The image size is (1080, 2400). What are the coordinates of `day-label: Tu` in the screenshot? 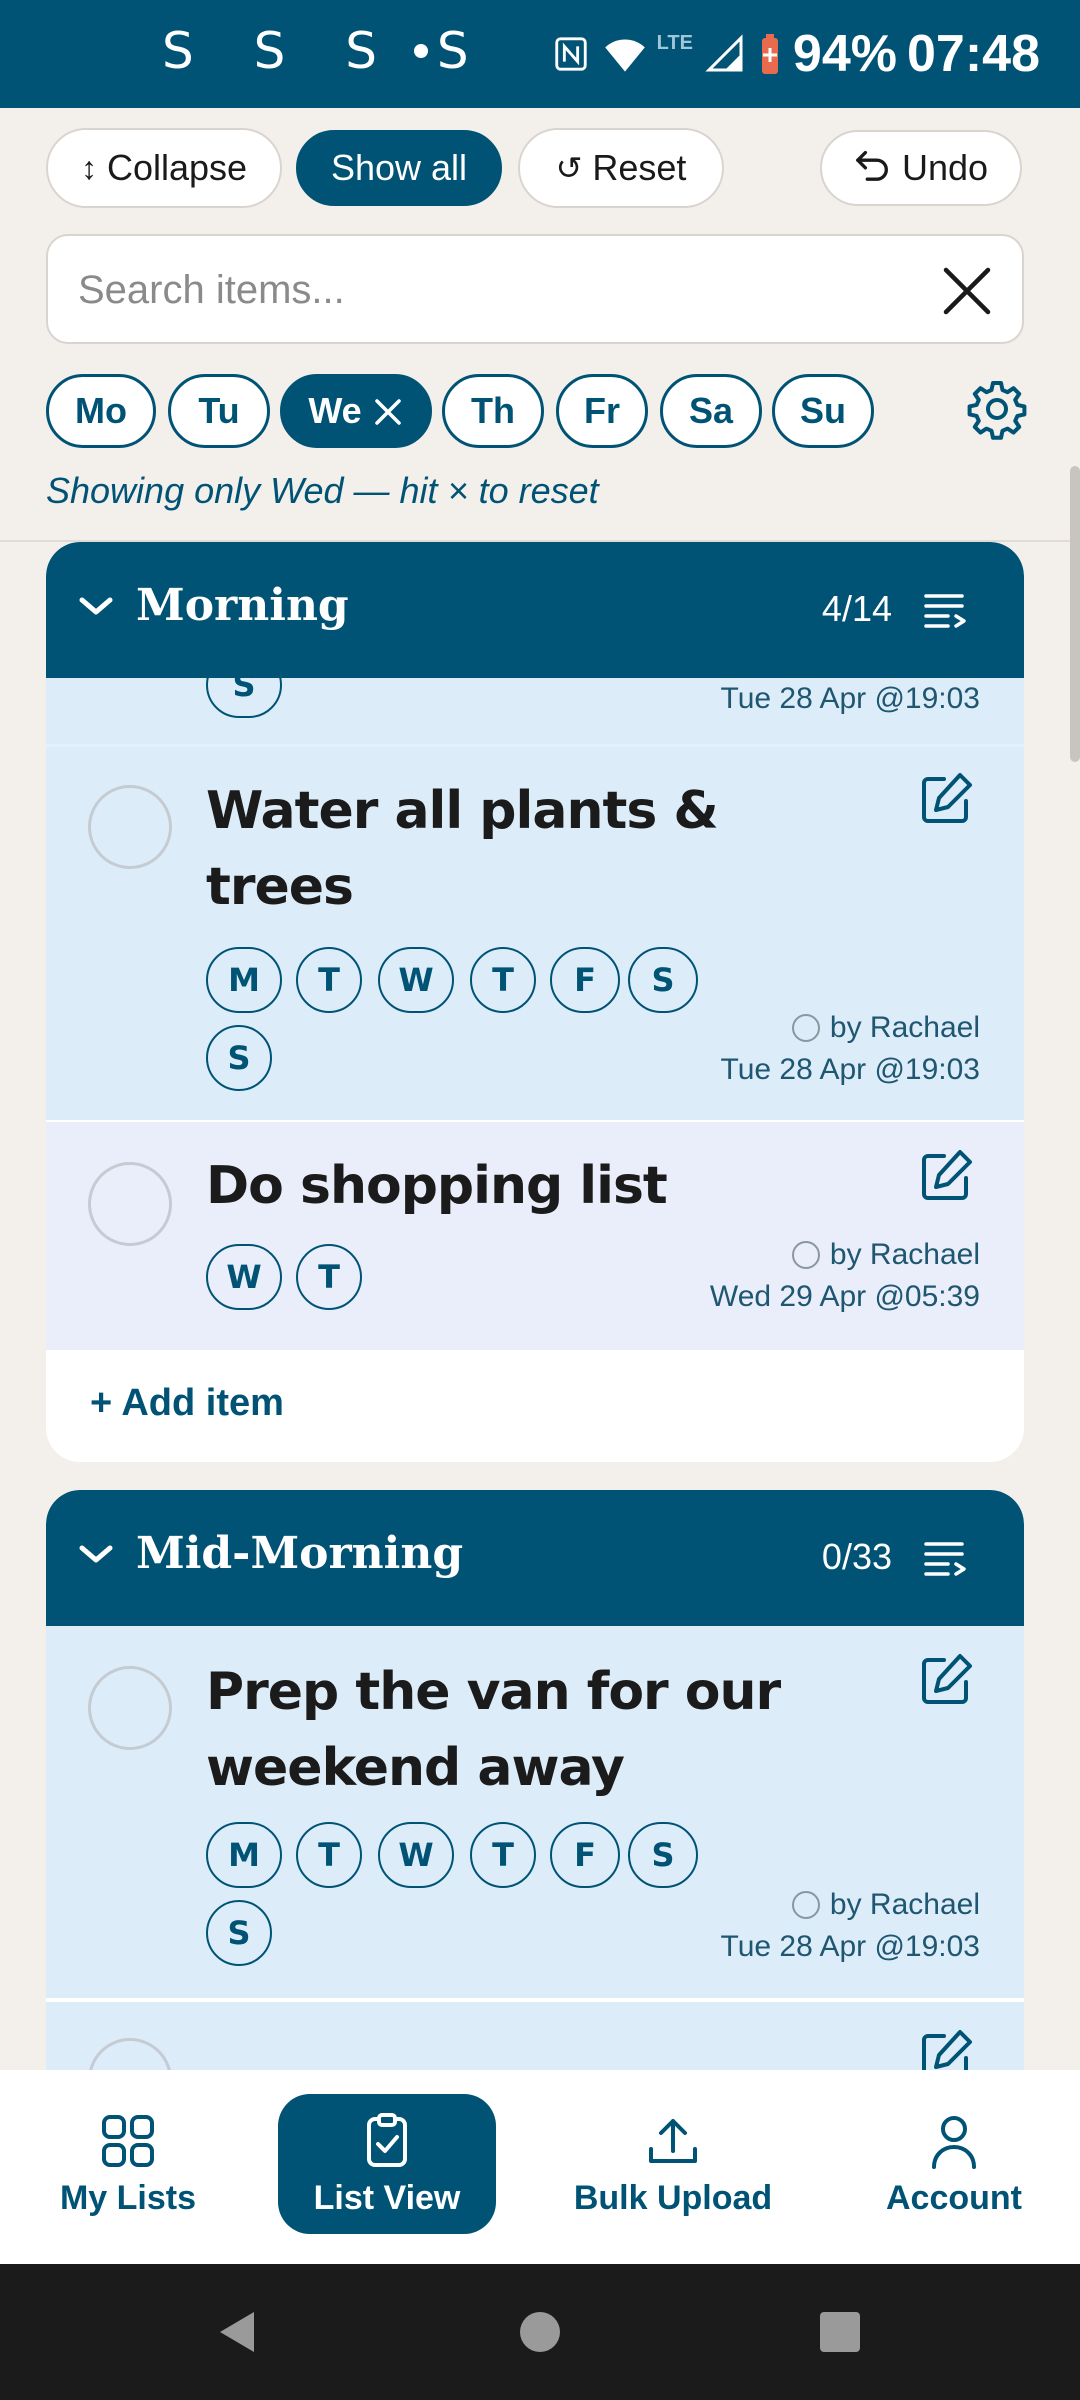 It's located at (219, 410).